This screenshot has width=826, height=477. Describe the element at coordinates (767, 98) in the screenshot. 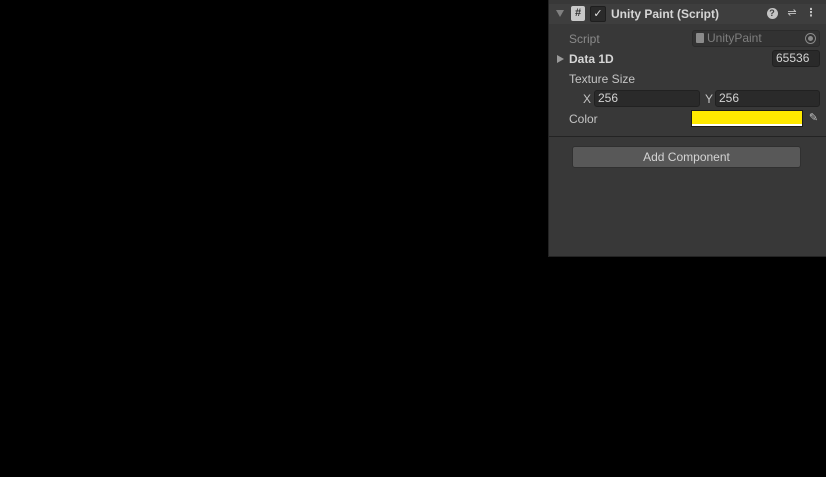

I see `texture-size-y-field: 256` at that location.